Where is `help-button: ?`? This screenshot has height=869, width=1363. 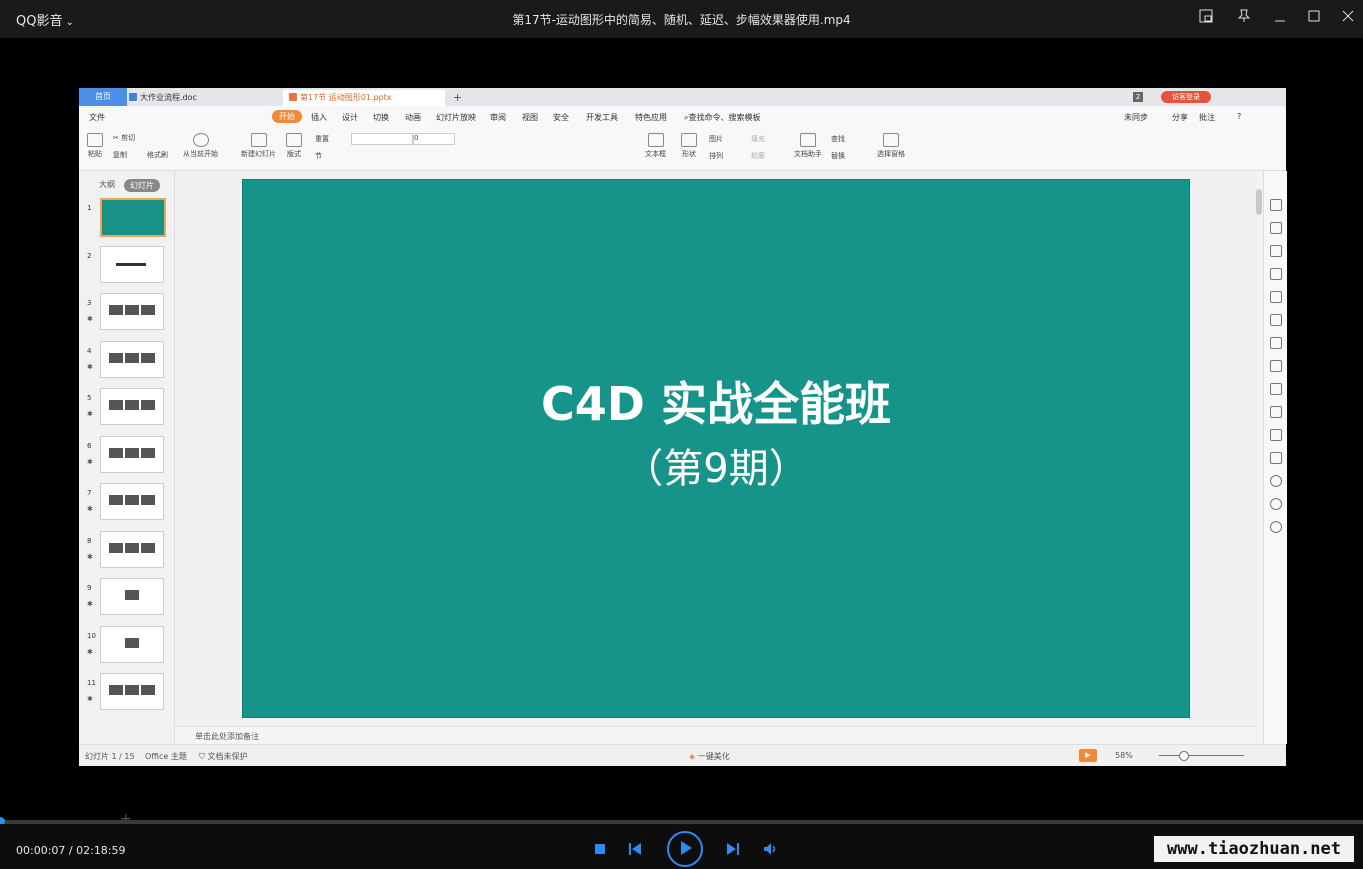 help-button: ? is located at coordinates (1239, 116).